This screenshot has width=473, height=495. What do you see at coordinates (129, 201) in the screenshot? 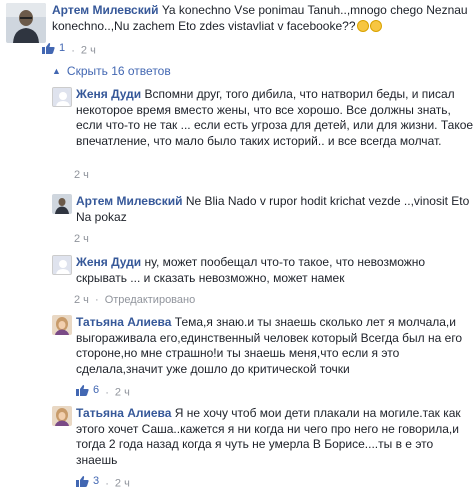
I see `reply-author: Артем Милевский` at bounding box center [129, 201].